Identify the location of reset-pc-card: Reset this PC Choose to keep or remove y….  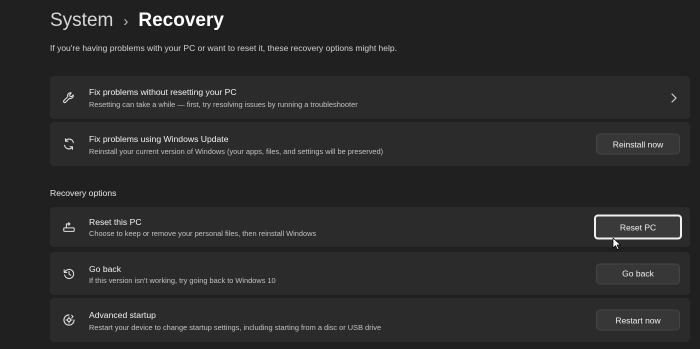
(370, 227).